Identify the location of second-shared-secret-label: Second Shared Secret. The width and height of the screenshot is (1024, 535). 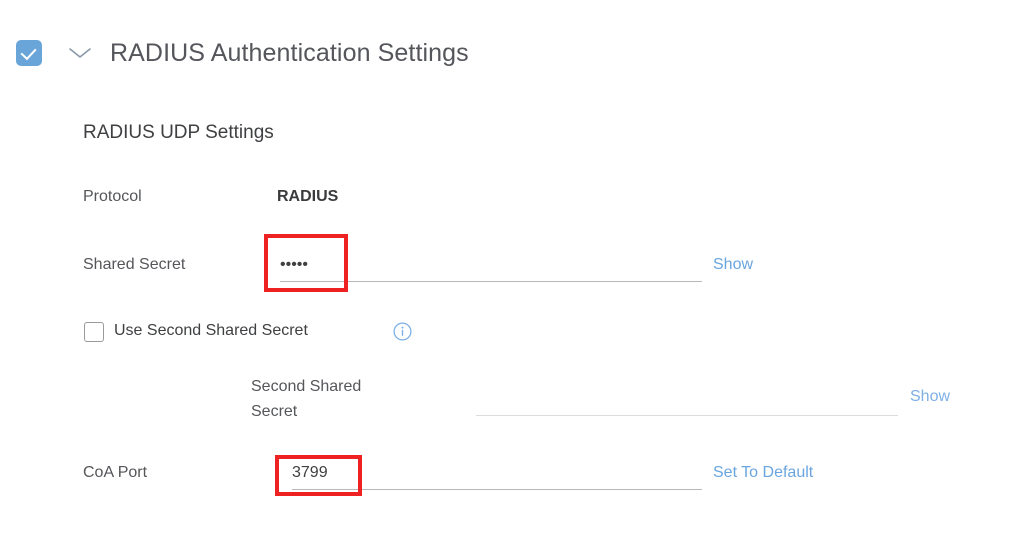
(331, 399).